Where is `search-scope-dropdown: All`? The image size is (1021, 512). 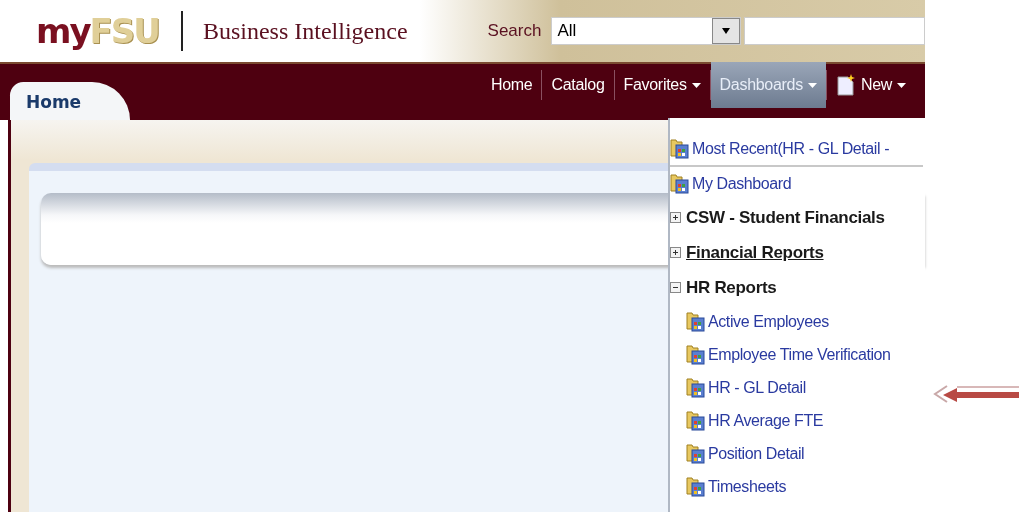 search-scope-dropdown: All is located at coordinates (646, 31).